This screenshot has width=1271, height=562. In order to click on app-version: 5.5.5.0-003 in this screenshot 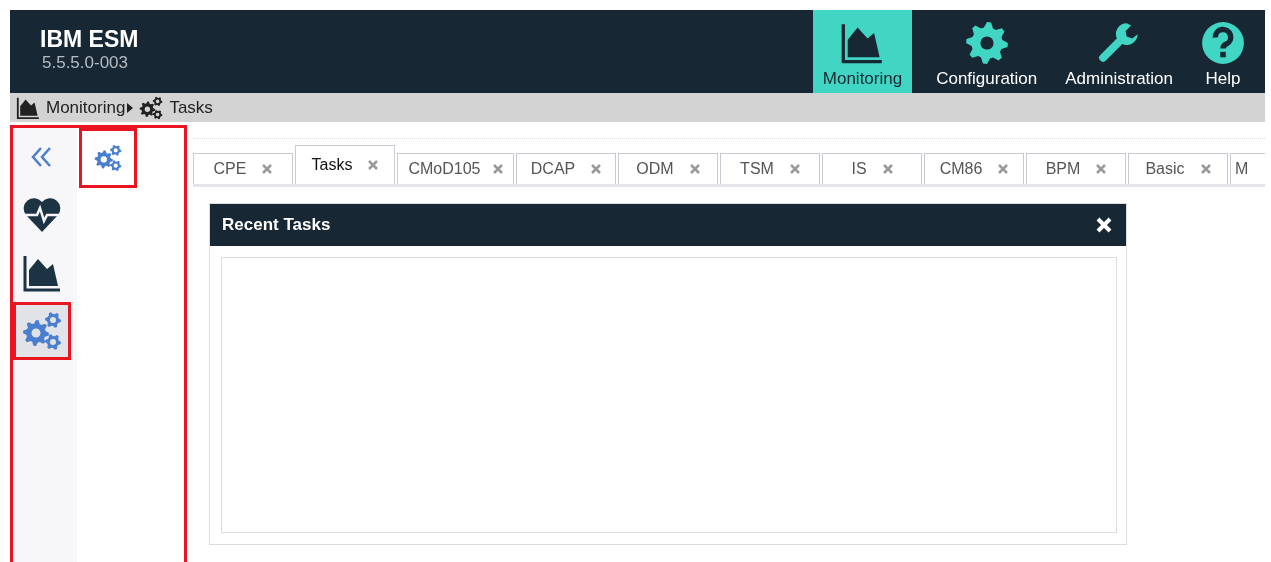, I will do `click(85, 63)`.